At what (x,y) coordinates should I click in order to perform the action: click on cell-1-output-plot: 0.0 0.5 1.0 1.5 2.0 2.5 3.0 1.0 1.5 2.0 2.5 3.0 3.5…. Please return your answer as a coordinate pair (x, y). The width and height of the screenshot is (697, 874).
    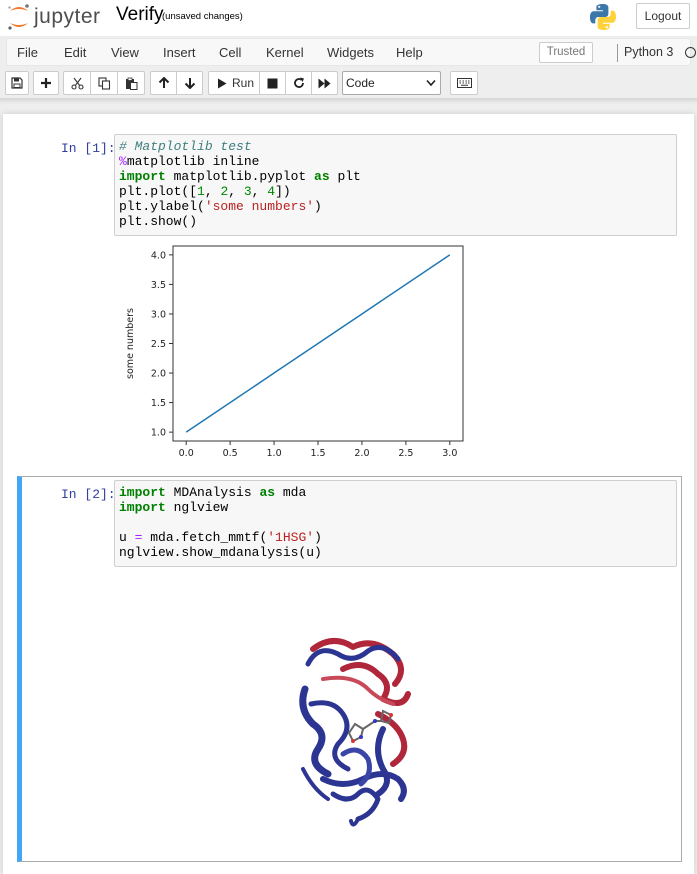
    Looking at the image, I should click on (294, 352).